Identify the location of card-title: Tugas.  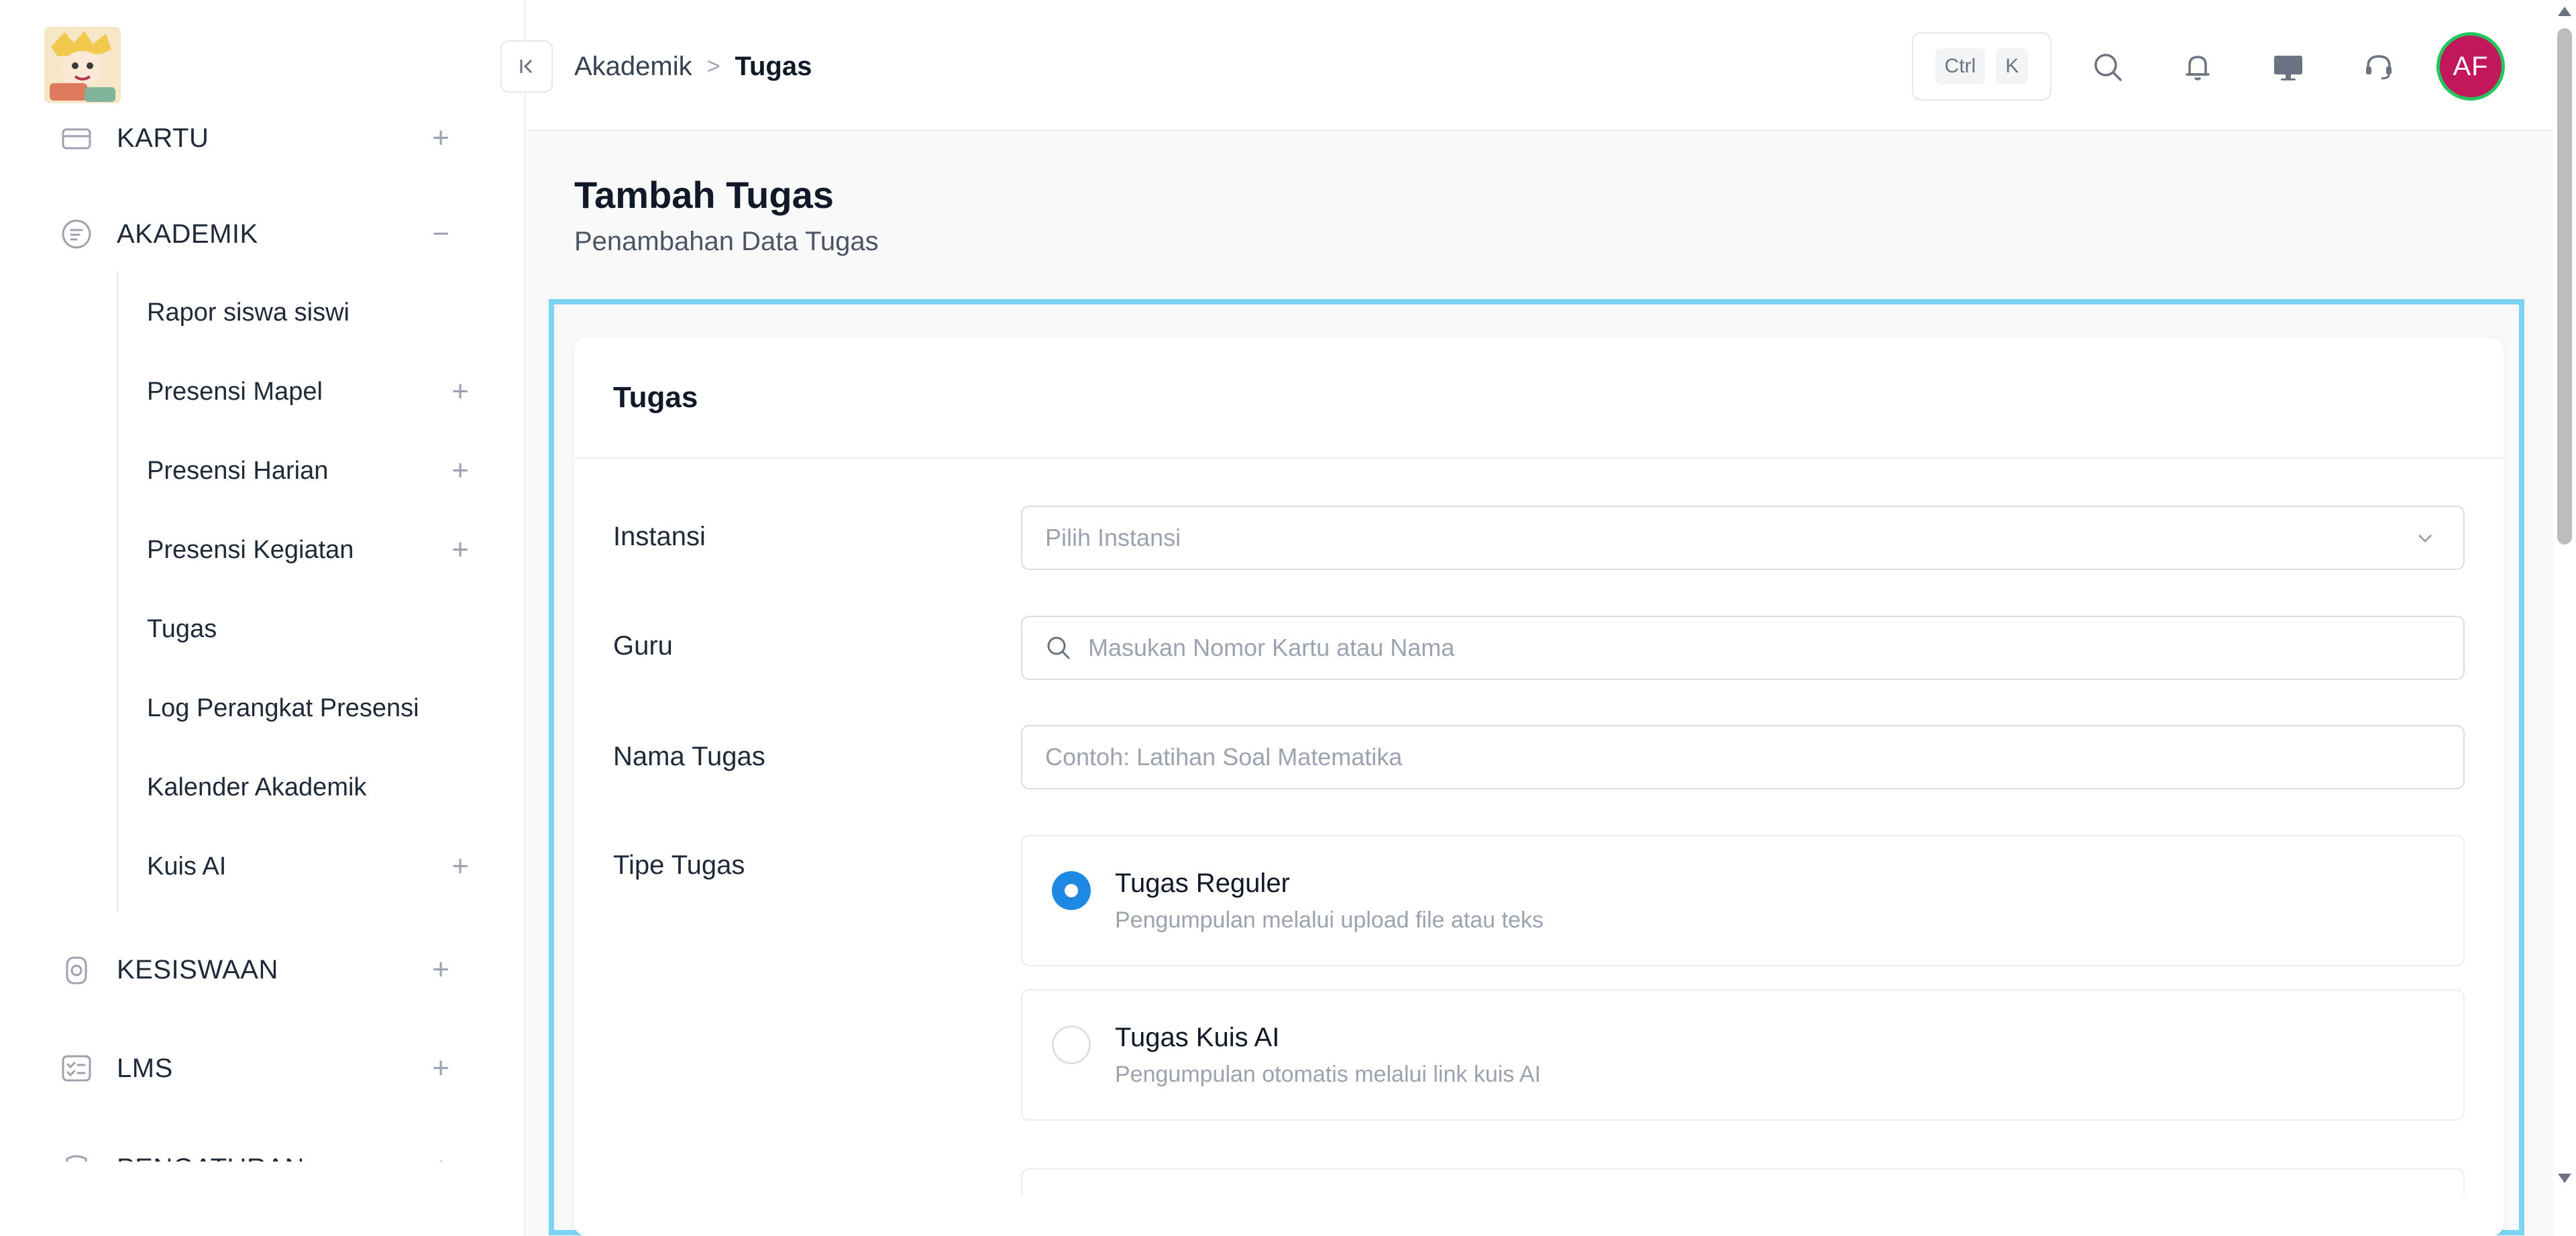
(655, 397).